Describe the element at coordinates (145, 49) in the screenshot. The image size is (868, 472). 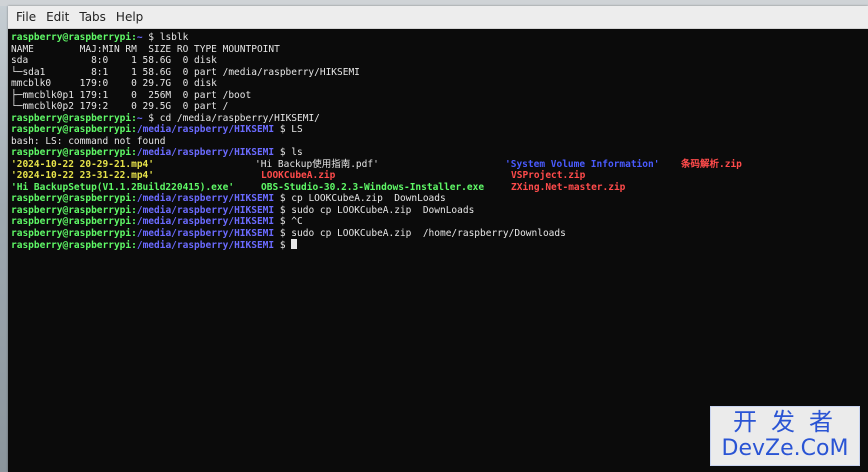
I see `output-text: NAME MAJ:MIN RM SIZE RO TYPE MOUNTPOINT` at that location.